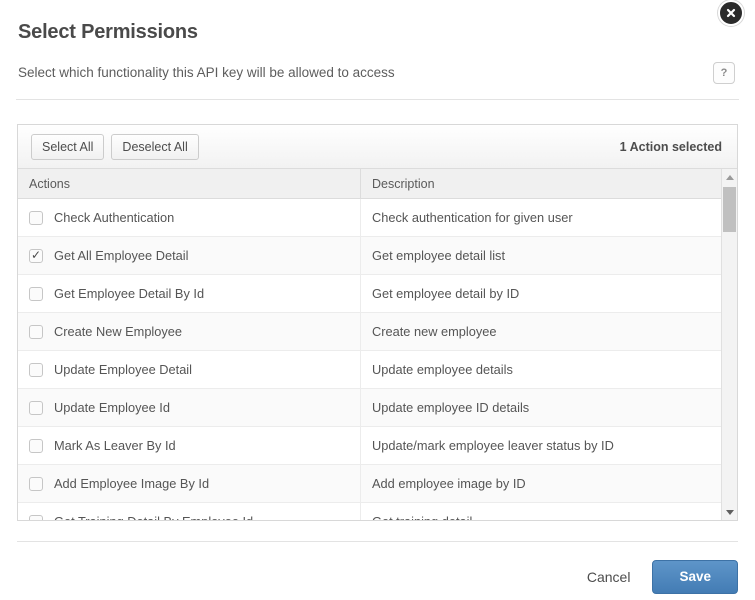 The height and width of the screenshot is (600, 755). I want to click on action-label: Update Employee Id, so click(112, 407).